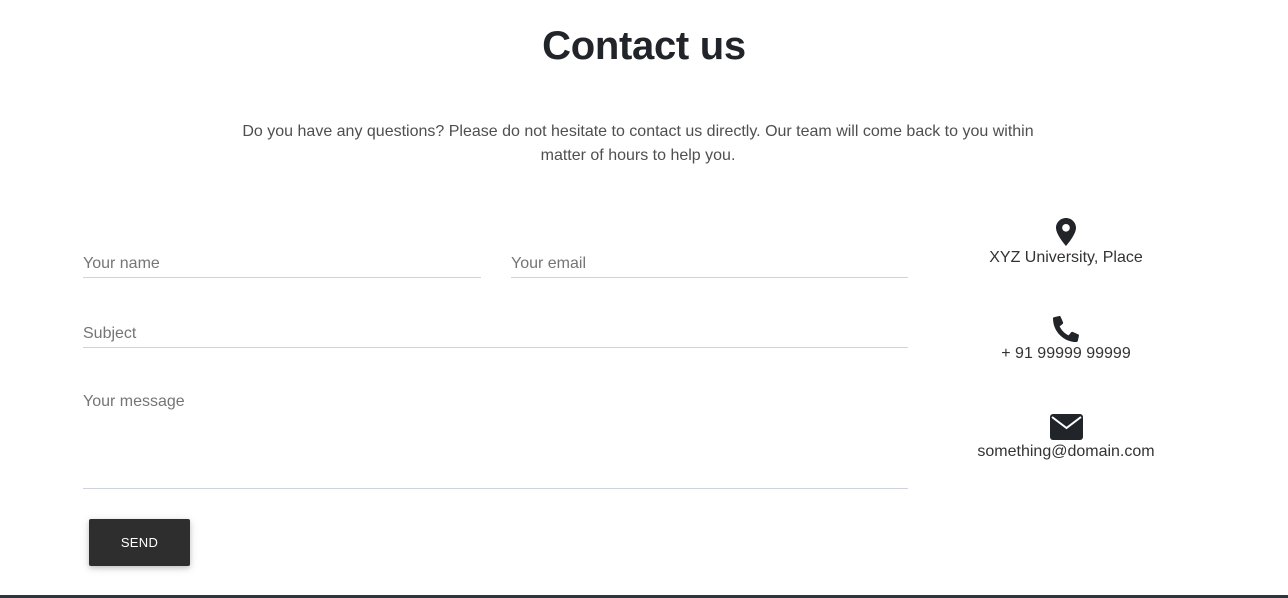 The width and height of the screenshot is (1288, 598). What do you see at coordinates (495, 440) in the screenshot?
I see `message-textarea` at bounding box center [495, 440].